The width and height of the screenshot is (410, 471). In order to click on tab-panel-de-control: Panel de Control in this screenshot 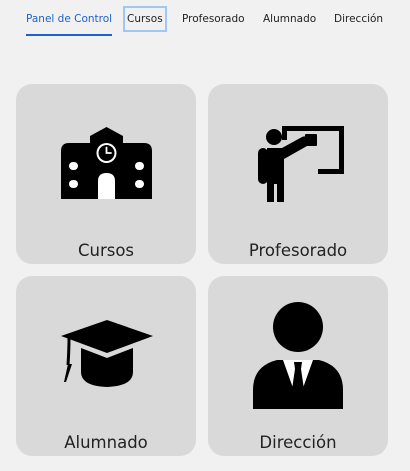, I will do `click(69, 22)`.